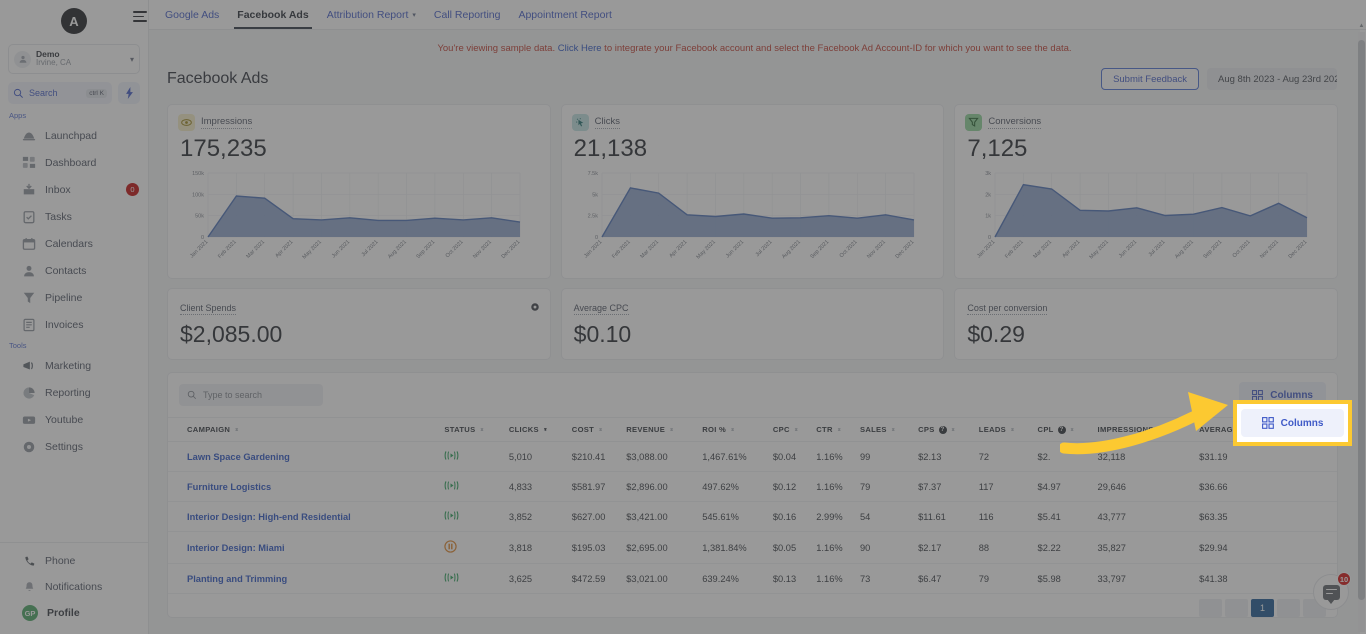 The height and width of the screenshot is (634, 1366). Describe the element at coordinates (199, 217) in the screenshot. I see `svg-text: 50k` at that location.